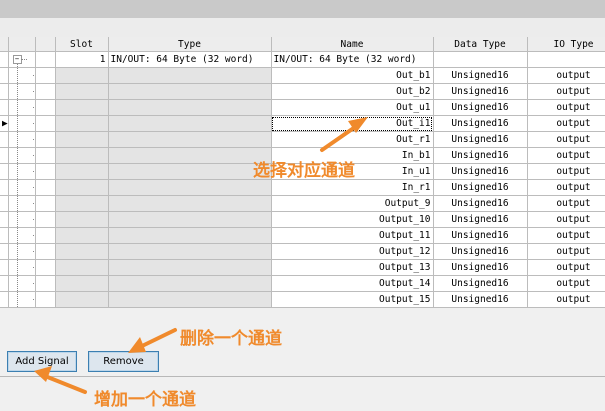 This screenshot has height=411, width=605. What do you see at coordinates (352, 75) in the screenshot?
I see `name-cell: Out_b1` at bounding box center [352, 75].